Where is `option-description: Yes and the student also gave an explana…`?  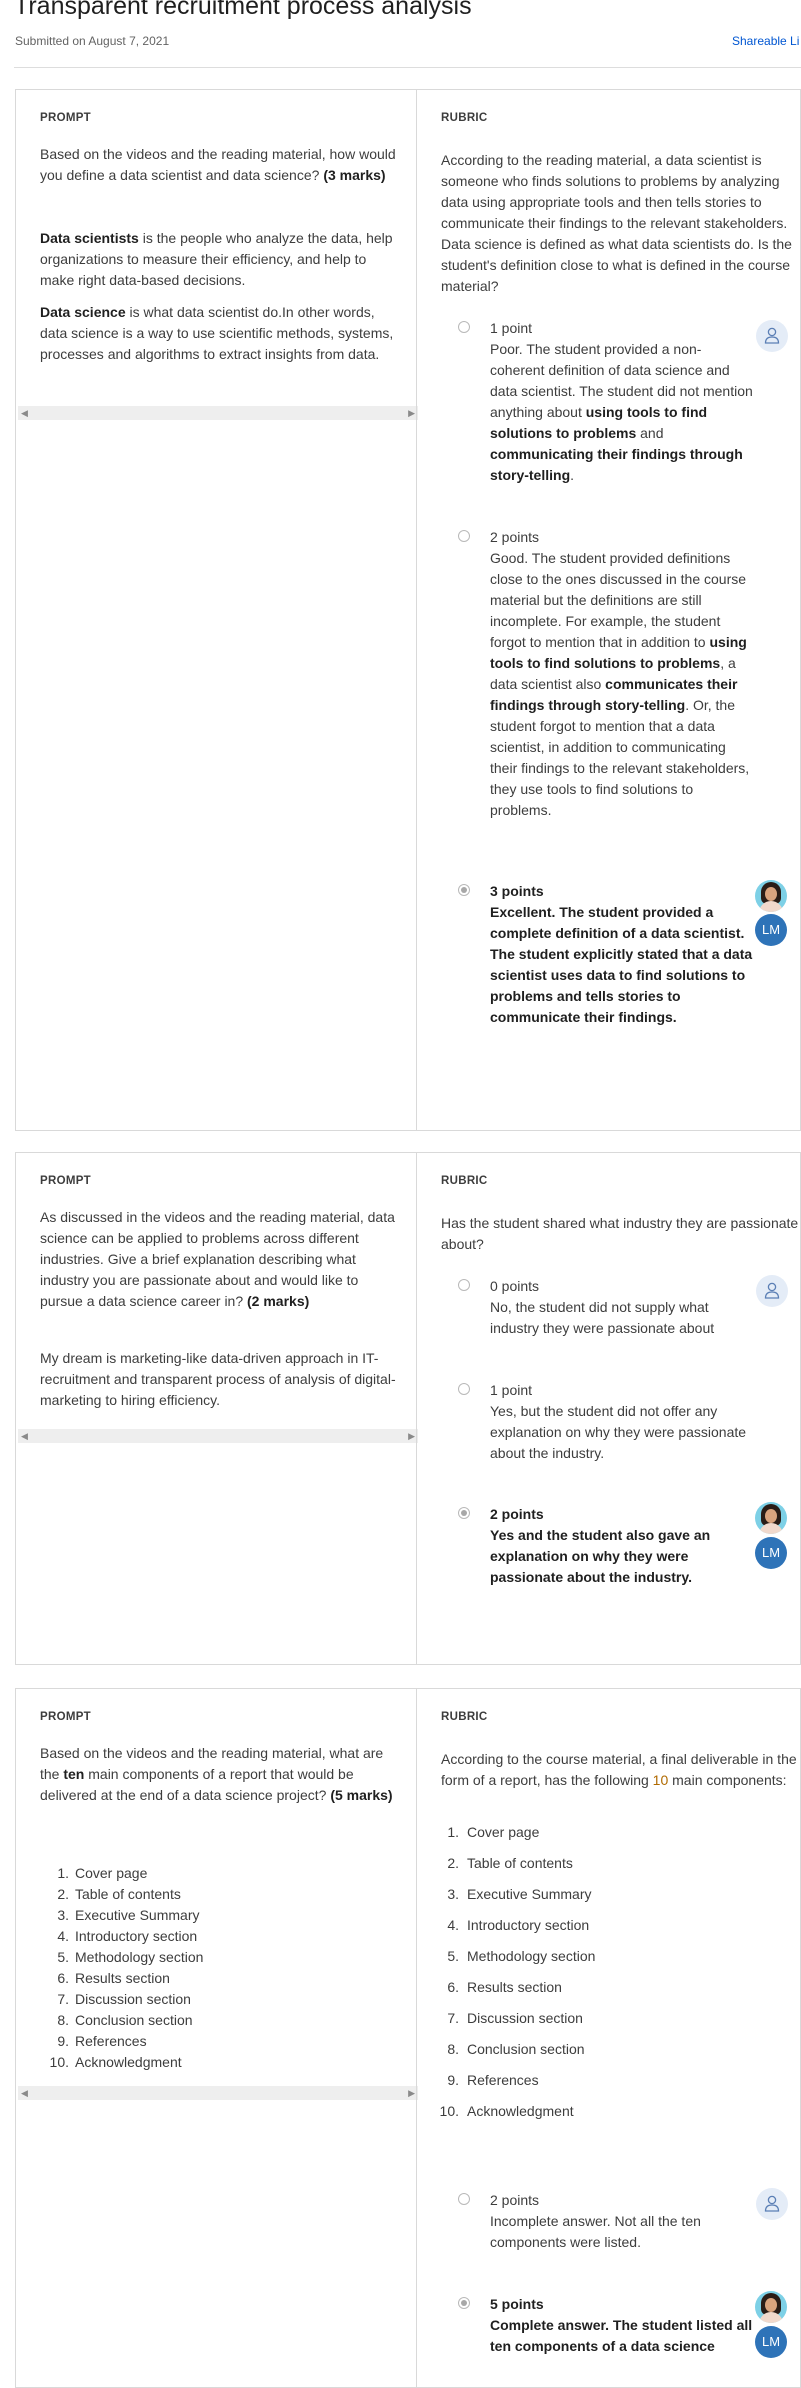
option-description: Yes and the student also gave an explana… is located at coordinates (600, 1556).